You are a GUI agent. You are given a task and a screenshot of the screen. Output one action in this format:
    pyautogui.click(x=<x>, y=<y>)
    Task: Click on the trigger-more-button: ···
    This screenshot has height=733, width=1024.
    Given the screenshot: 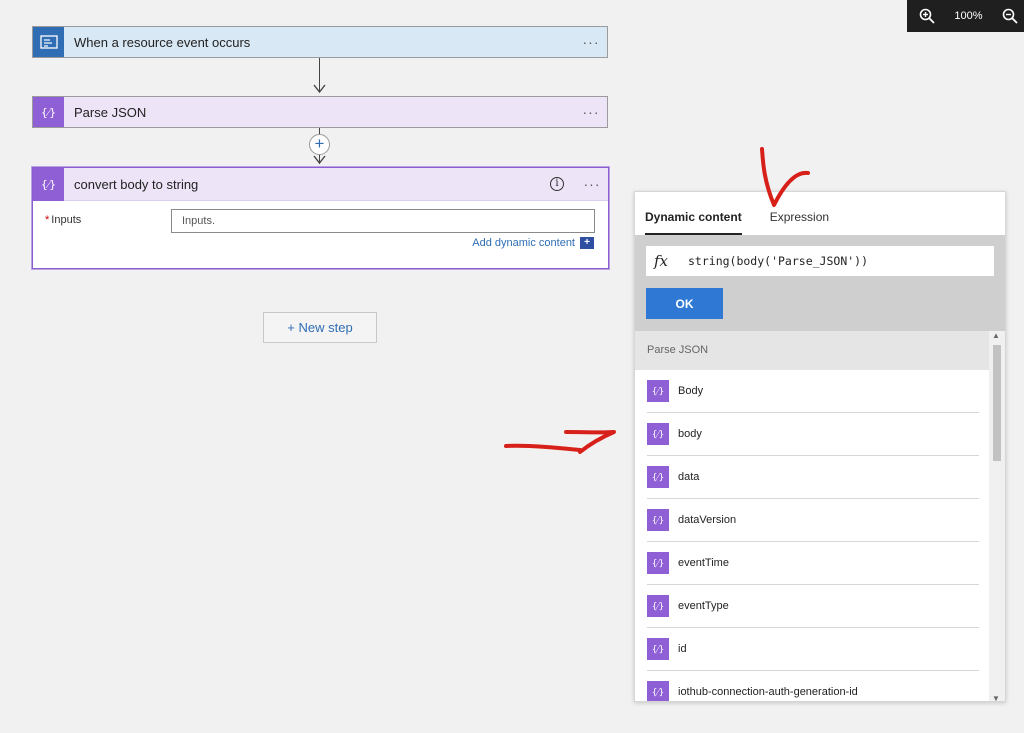 What is the action you would take?
    pyautogui.click(x=591, y=42)
    